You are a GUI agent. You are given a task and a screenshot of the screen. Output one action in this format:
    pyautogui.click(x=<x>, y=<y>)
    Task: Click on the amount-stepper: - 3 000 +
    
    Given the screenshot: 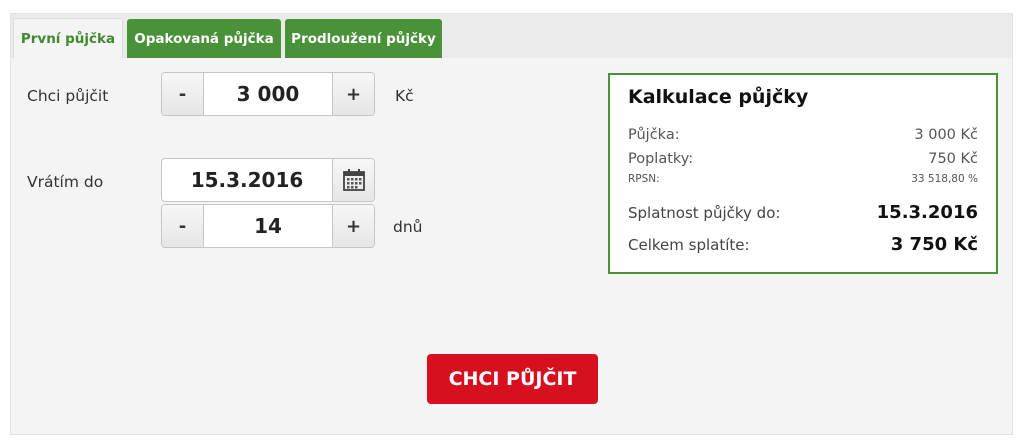 What is the action you would take?
    pyautogui.click(x=268, y=94)
    